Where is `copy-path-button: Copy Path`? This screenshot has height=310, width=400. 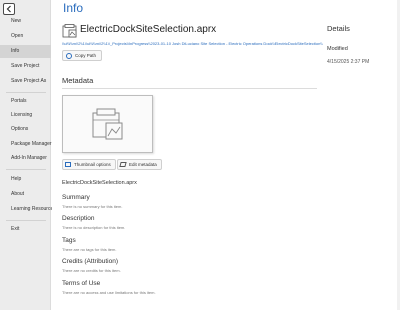 copy-path-button: Copy Path is located at coordinates (82, 55).